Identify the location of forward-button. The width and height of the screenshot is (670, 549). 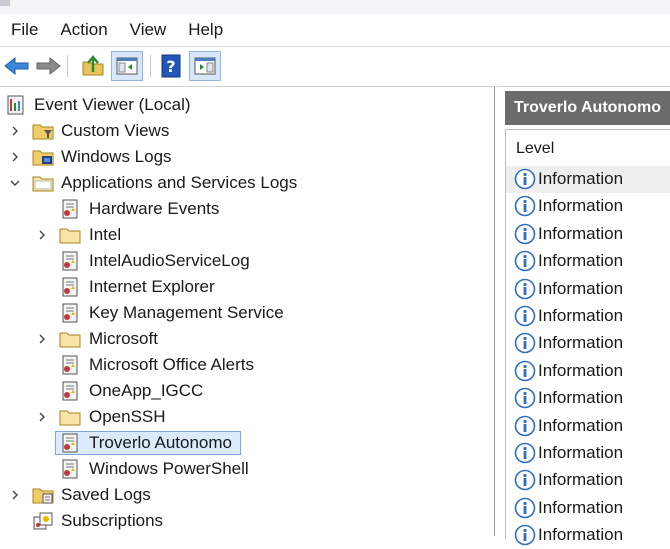
(48, 66).